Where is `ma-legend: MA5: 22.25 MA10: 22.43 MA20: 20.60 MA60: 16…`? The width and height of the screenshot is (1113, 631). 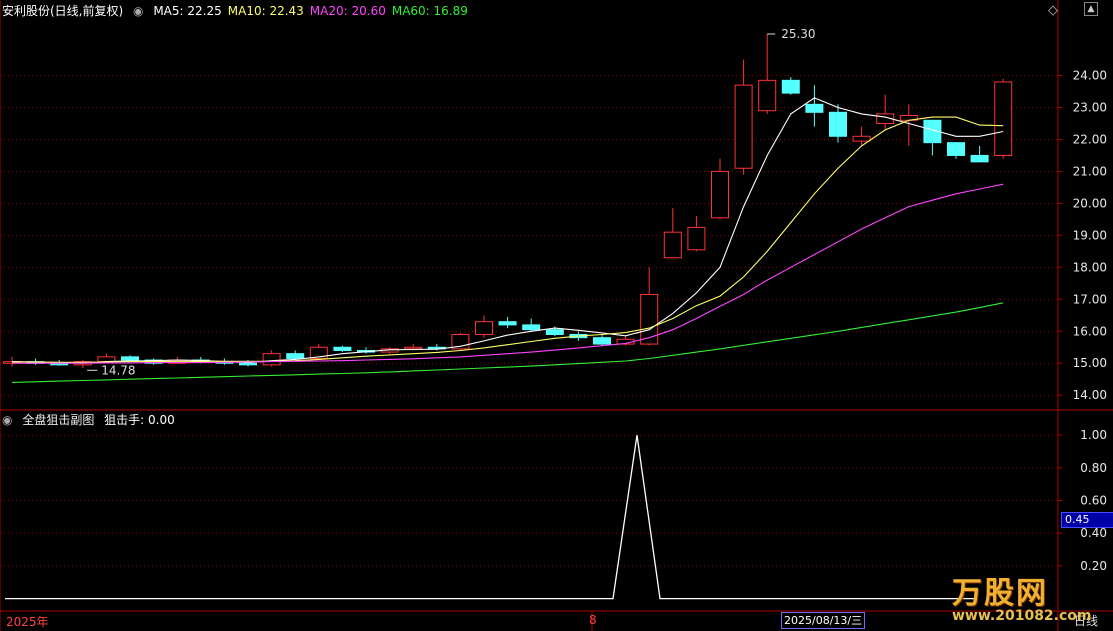 ma-legend: MA5: 22.25 MA10: 22.43 MA20: 20.60 MA60: 16… is located at coordinates (313, 11).